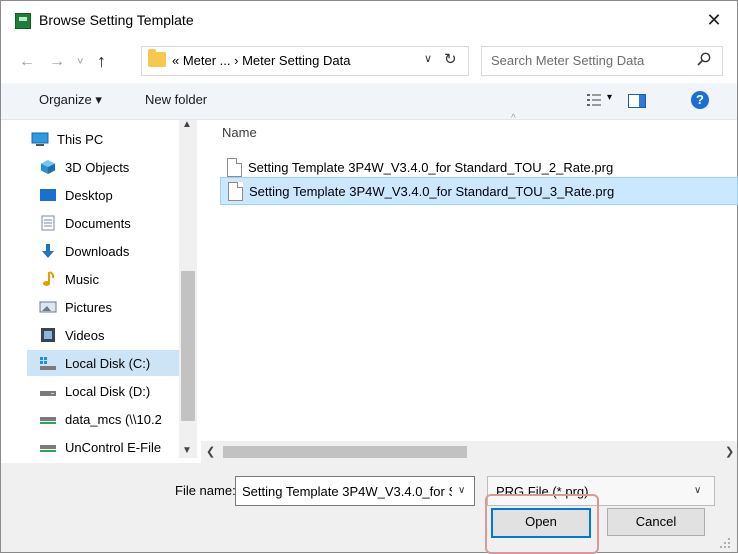 This screenshot has width=738, height=554. I want to click on search-icon, so click(704, 59).